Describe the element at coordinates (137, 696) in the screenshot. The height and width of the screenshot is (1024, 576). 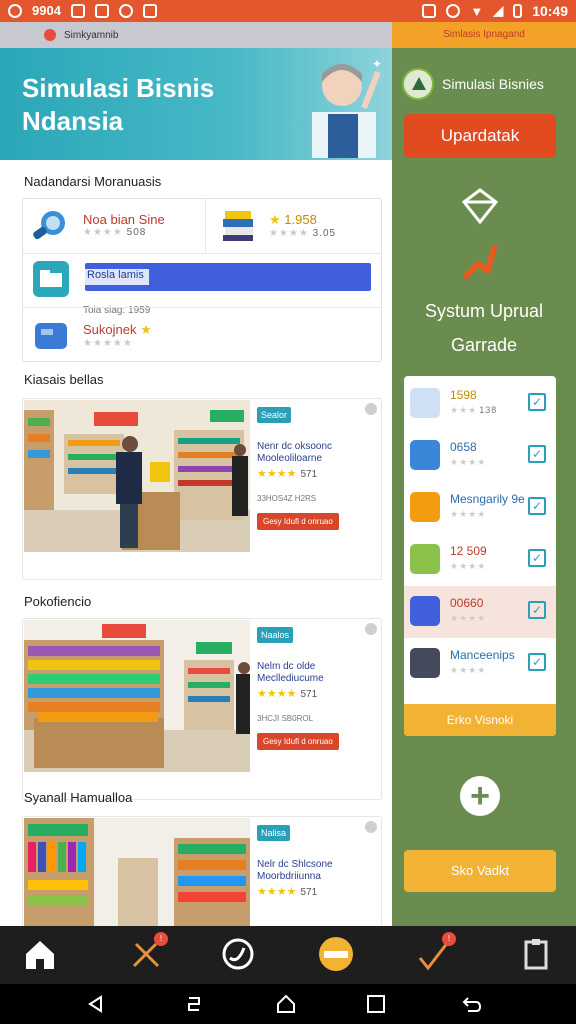
I see `store-photo` at that location.